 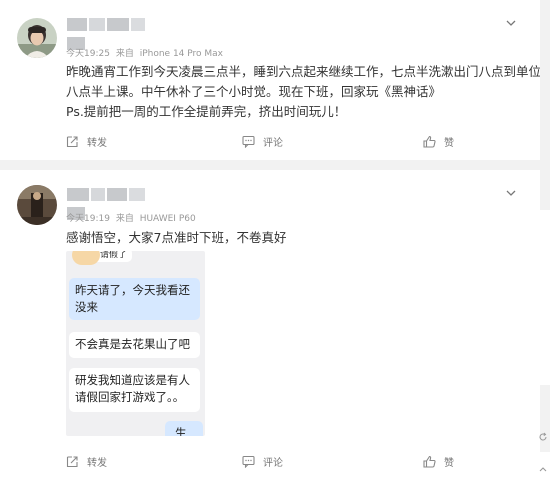 I want to click on side-panel-card-edge, so click(x=545, y=297).